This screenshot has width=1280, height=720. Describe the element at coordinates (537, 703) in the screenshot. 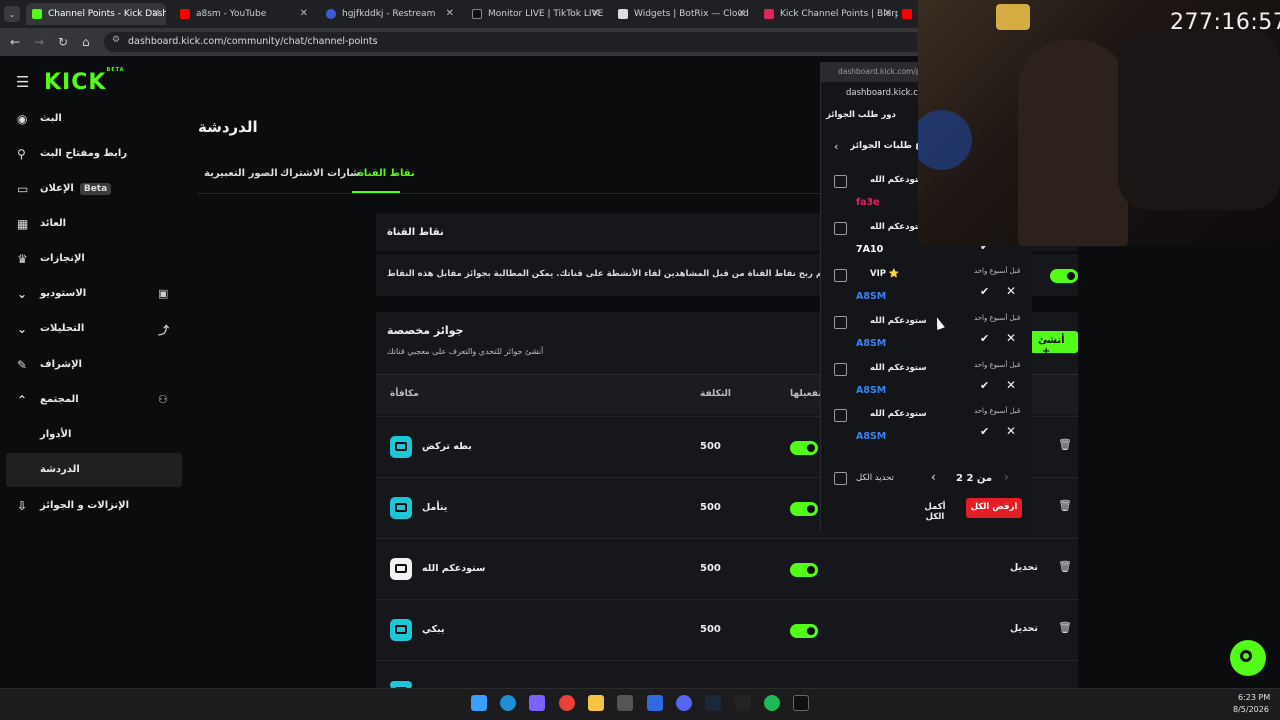

I see `copilot-icon` at that location.